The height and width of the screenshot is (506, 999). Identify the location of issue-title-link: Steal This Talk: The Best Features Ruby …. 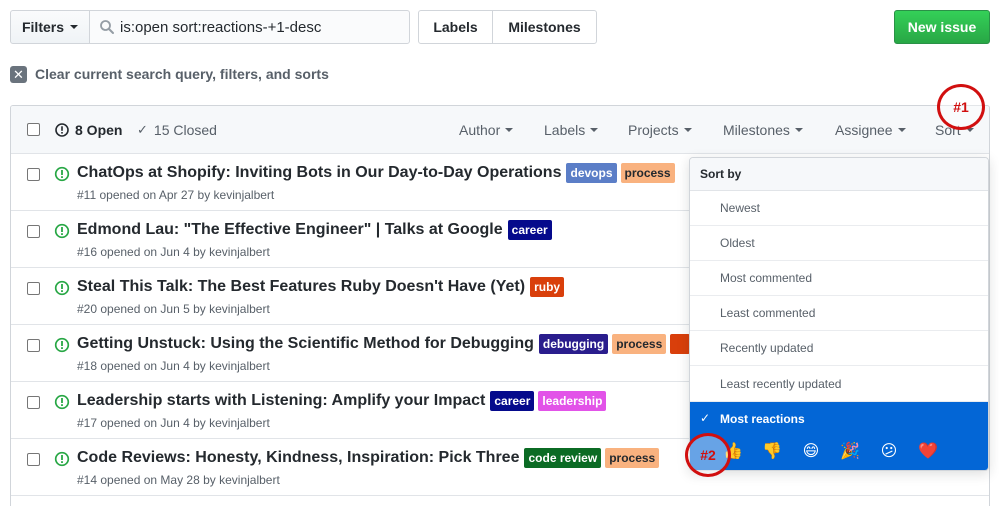
(301, 287).